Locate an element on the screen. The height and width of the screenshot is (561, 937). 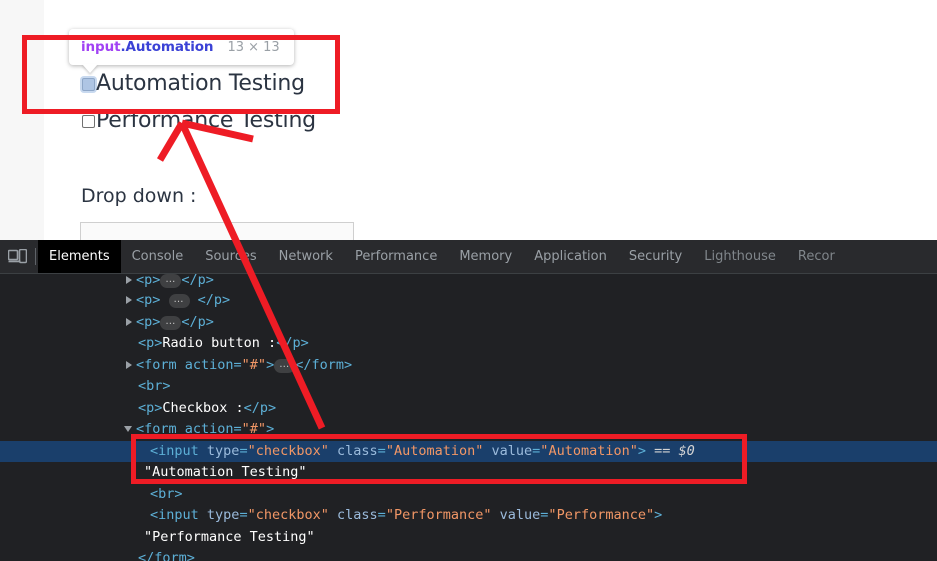
tab-lighthouse: Lighthouse is located at coordinates (740, 256).